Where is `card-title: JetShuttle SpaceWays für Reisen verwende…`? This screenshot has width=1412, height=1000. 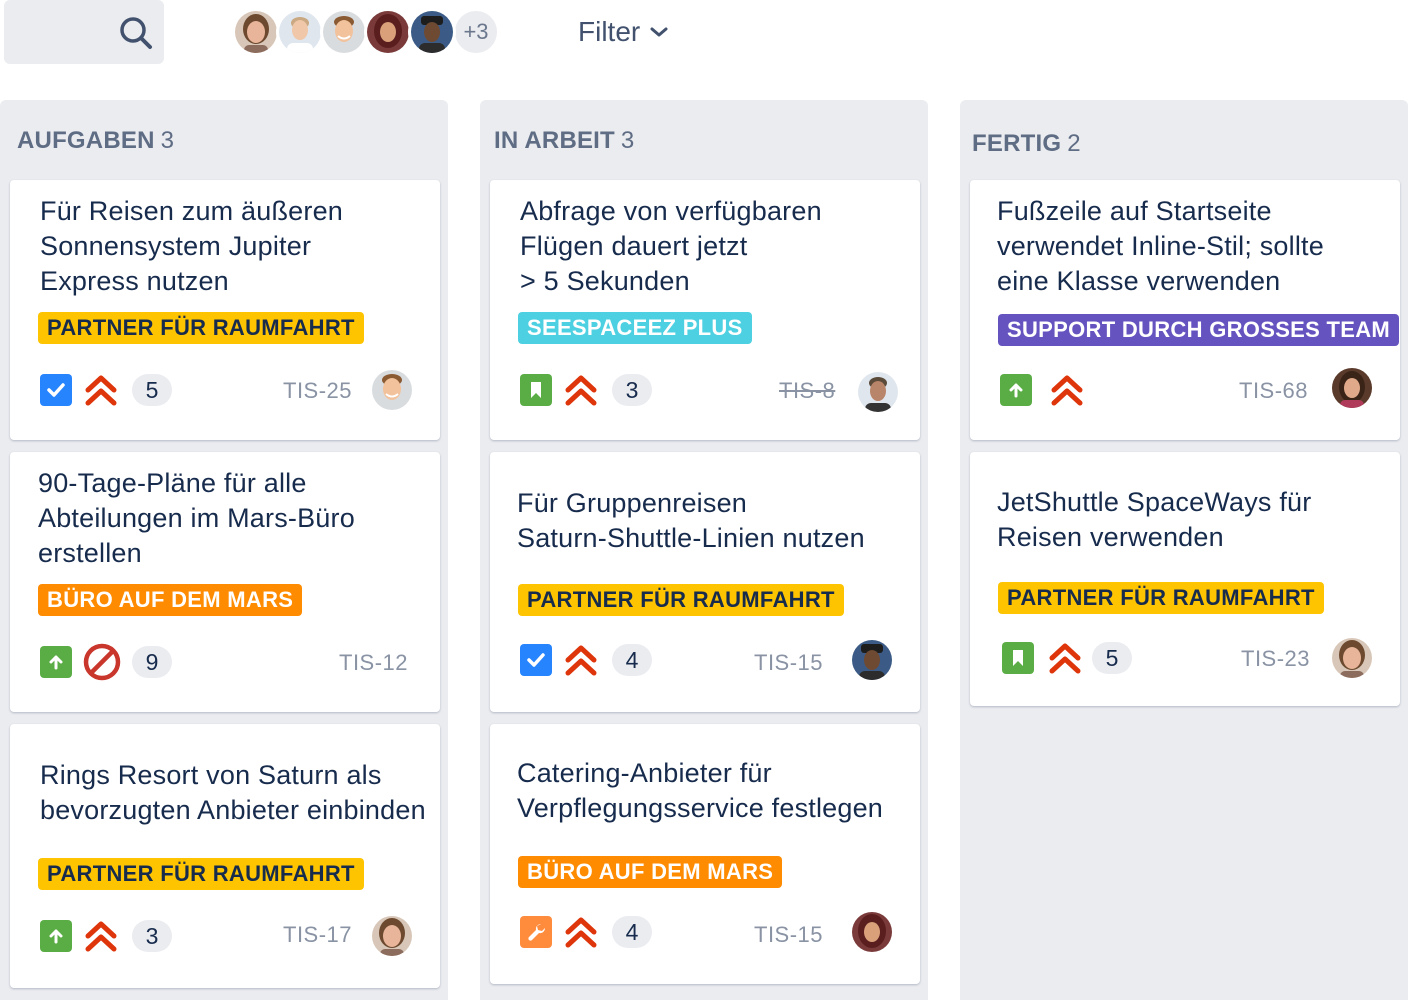 card-title: JetShuttle SpaceWays für Reisen verwende… is located at coordinates (1154, 519).